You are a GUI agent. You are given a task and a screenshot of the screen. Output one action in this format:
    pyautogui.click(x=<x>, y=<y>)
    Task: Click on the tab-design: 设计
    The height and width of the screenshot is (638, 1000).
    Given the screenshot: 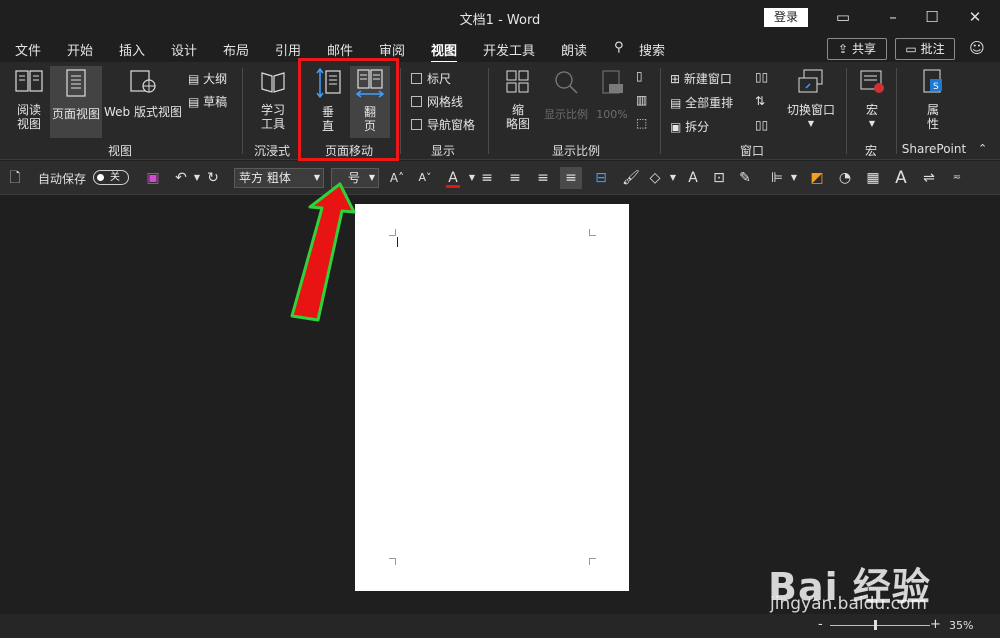 What is the action you would take?
    pyautogui.click(x=184, y=49)
    